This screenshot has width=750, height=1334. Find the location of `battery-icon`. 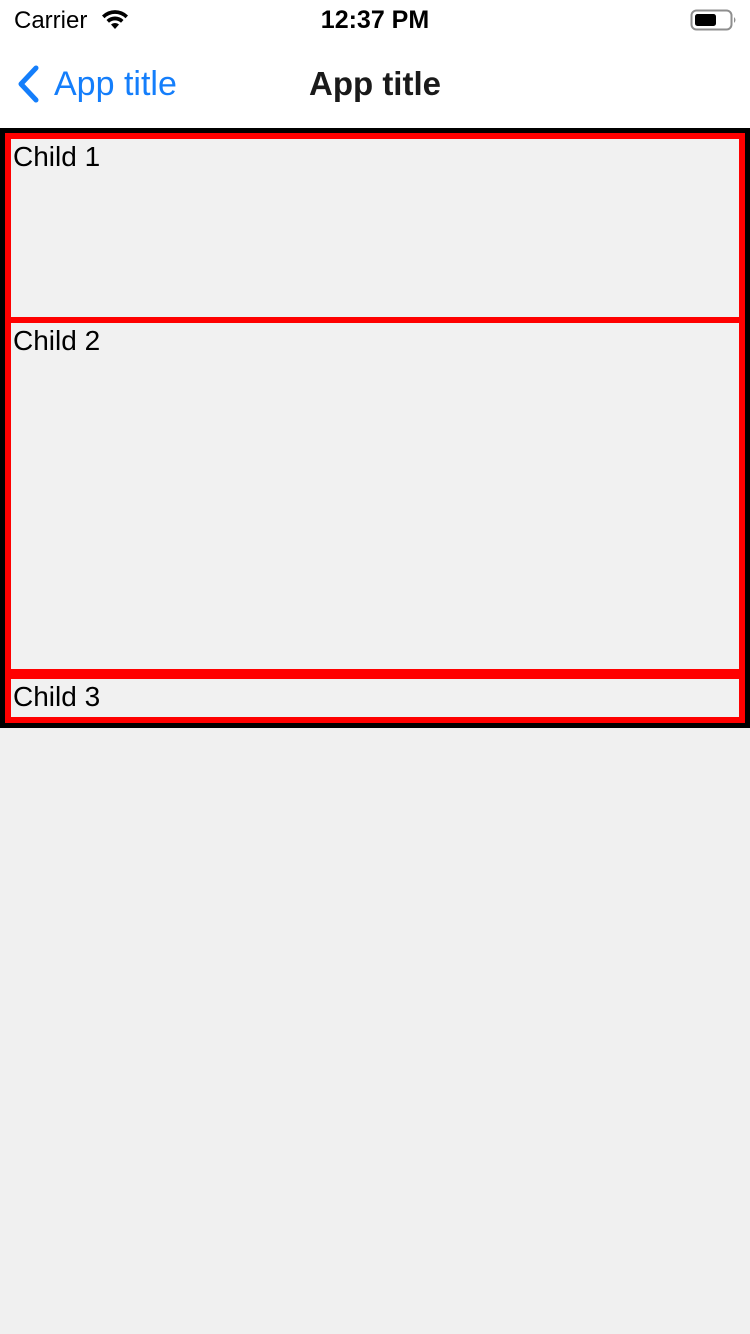

battery-icon is located at coordinates (713, 20).